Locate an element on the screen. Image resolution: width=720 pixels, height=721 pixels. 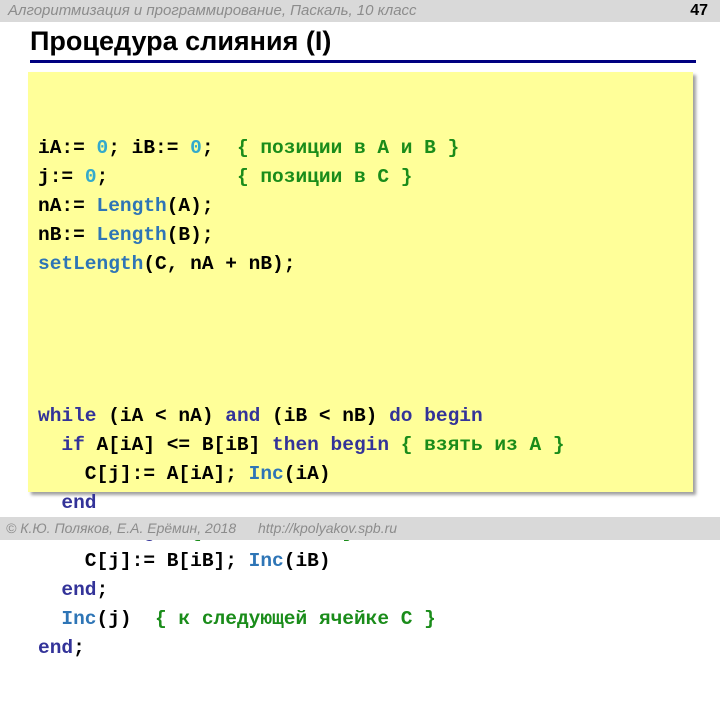
page-number: 47 is located at coordinates (699, 10).